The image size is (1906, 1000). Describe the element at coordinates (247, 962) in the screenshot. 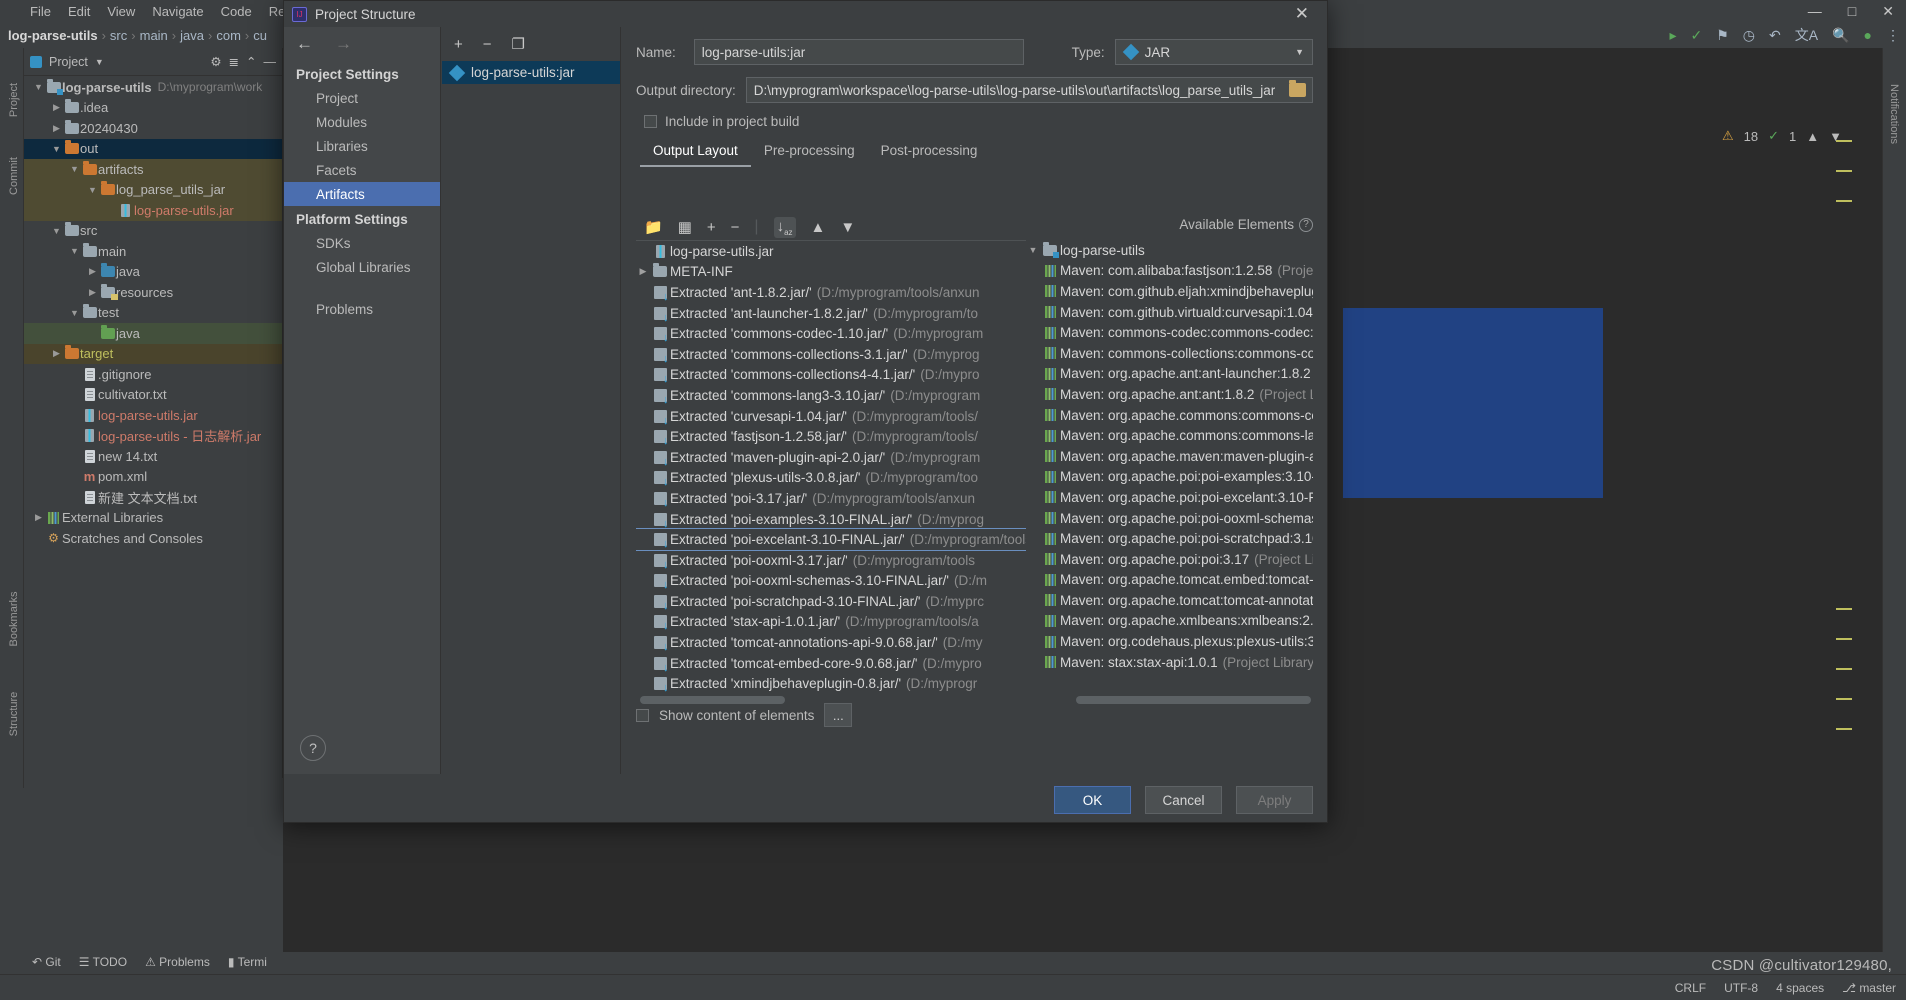

I see `tool-button-terminal: ▮ Termi` at that location.